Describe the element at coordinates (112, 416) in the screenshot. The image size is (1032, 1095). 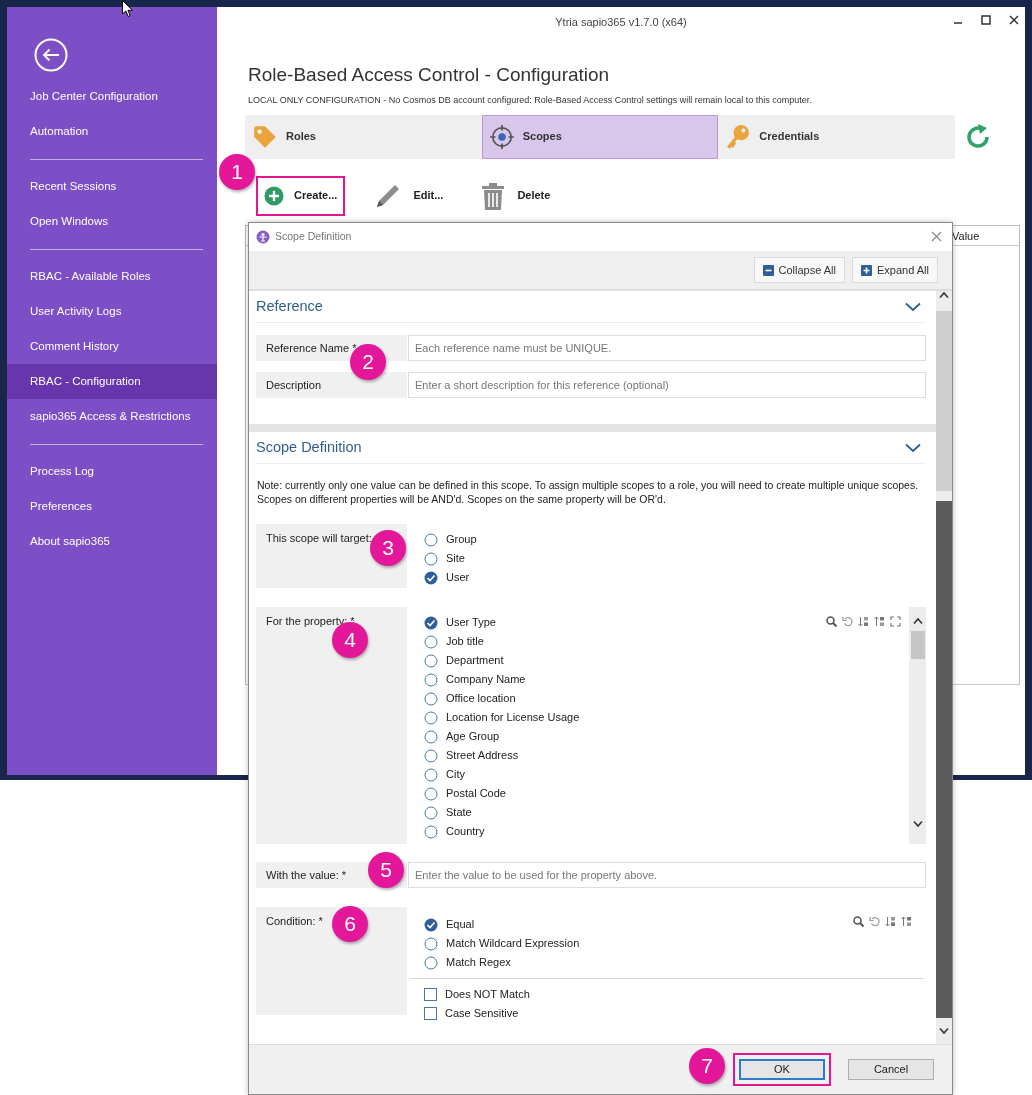
I see `sidebar-item: sapio365 Access & Restrictions` at that location.